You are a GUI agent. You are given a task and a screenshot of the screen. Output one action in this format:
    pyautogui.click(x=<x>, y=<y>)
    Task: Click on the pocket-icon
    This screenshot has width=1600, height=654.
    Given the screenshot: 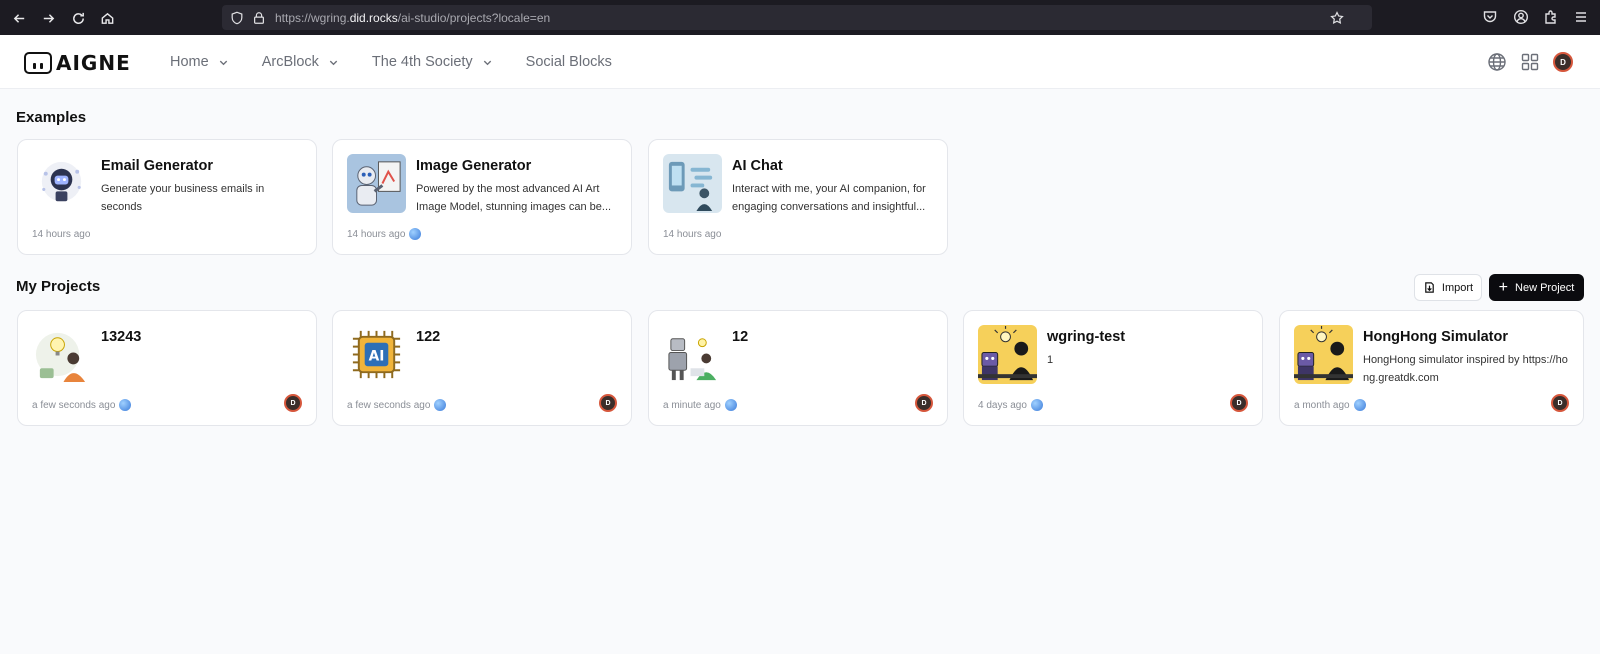 What is the action you would take?
    pyautogui.click(x=1490, y=17)
    